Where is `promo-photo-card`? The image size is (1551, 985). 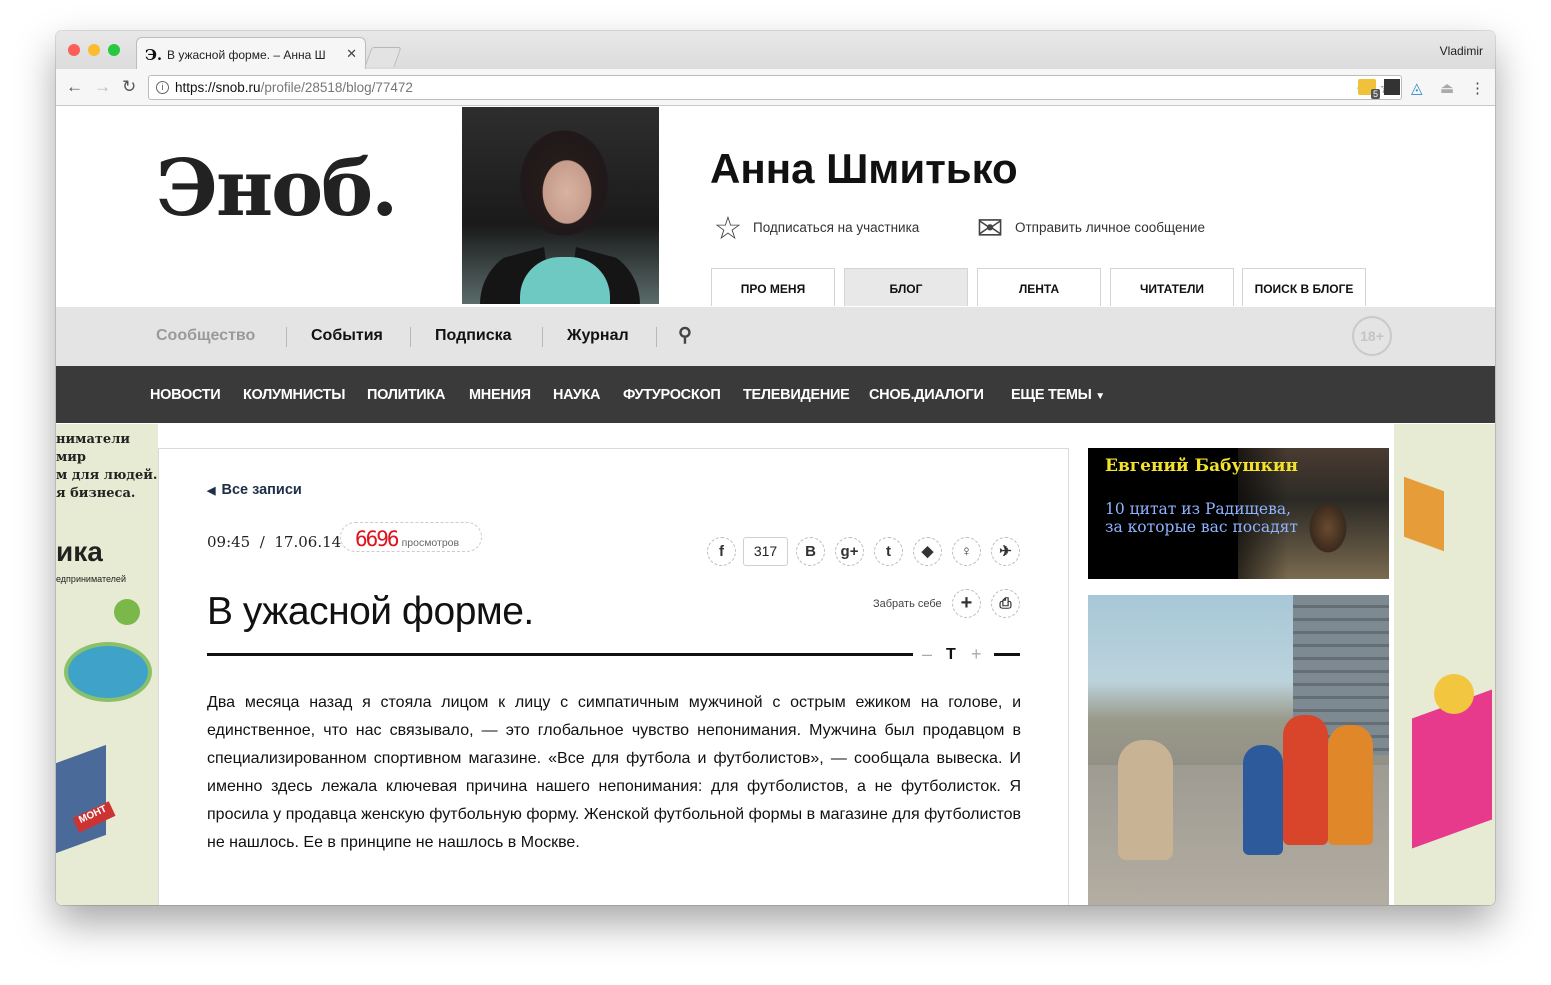 promo-photo-card is located at coordinates (1238, 750).